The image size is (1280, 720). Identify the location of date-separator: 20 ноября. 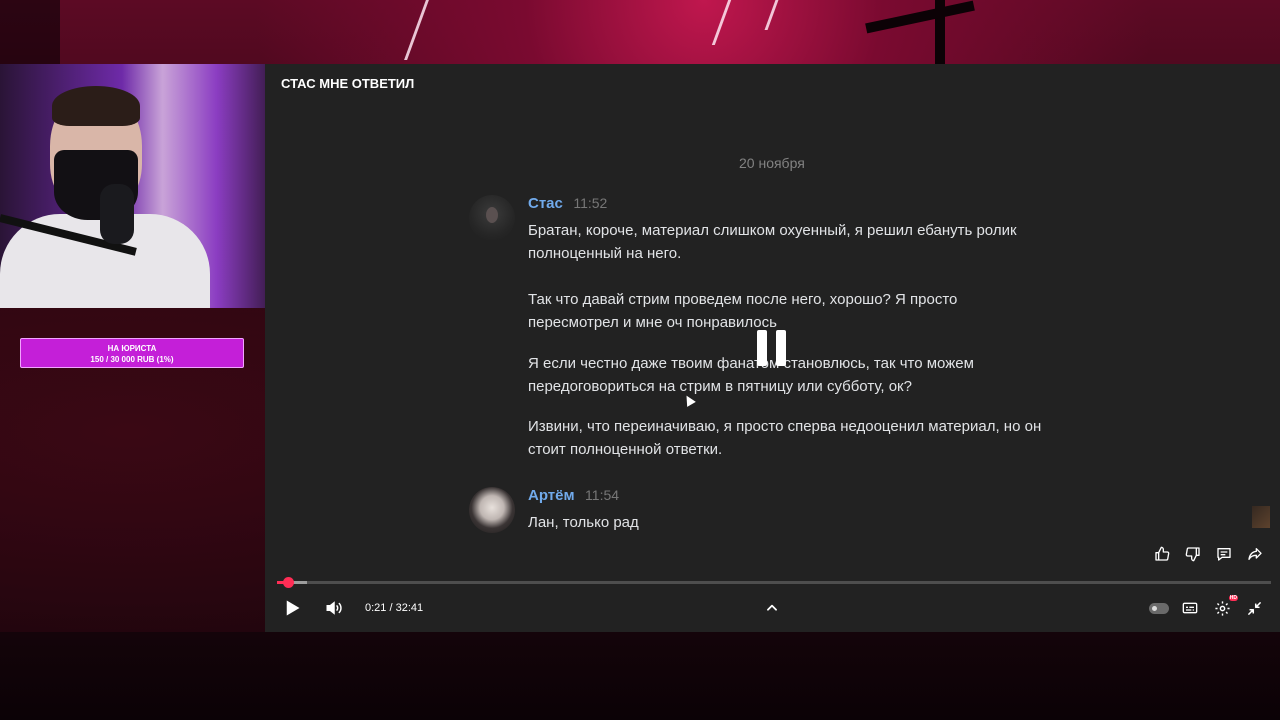
(772, 163).